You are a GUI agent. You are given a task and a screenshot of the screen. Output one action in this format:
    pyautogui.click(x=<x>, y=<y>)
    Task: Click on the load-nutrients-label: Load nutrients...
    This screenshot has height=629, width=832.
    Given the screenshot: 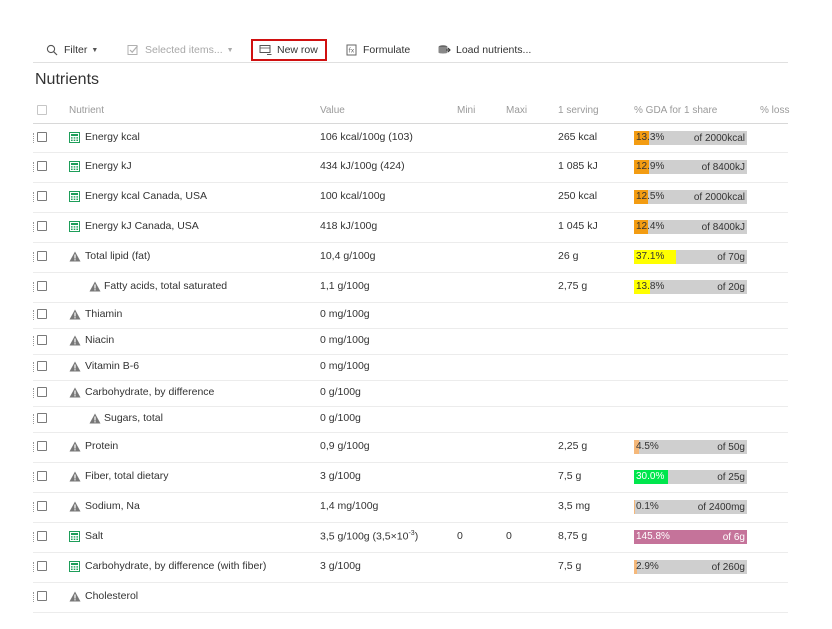 What is the action you would take?
    pyautogui.click(x=494, y=50)
    